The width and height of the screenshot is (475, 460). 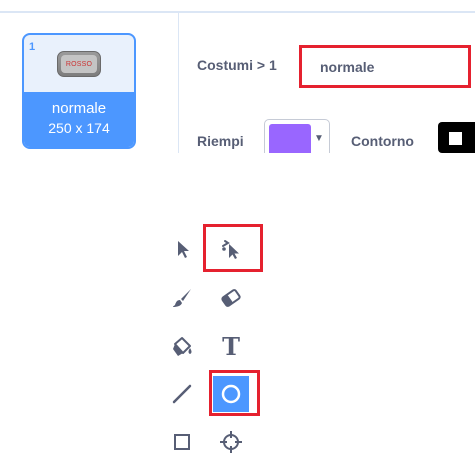 I want to click on costume-number: 1, so click(x=32, y=47).